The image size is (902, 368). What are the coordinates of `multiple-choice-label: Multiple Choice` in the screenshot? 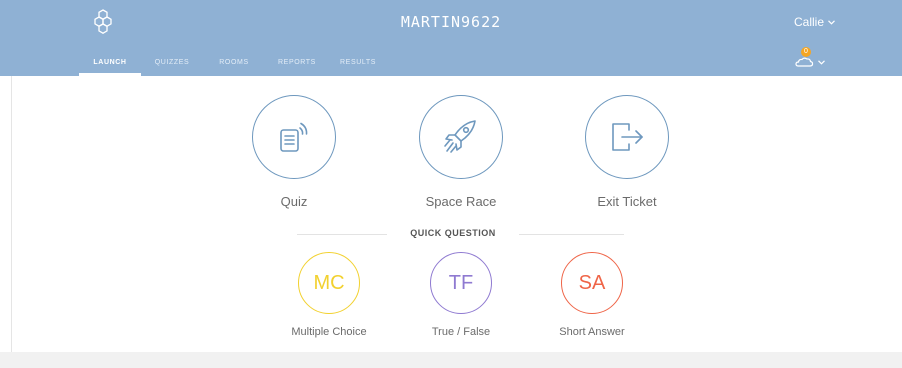 It's located at (329, 332).